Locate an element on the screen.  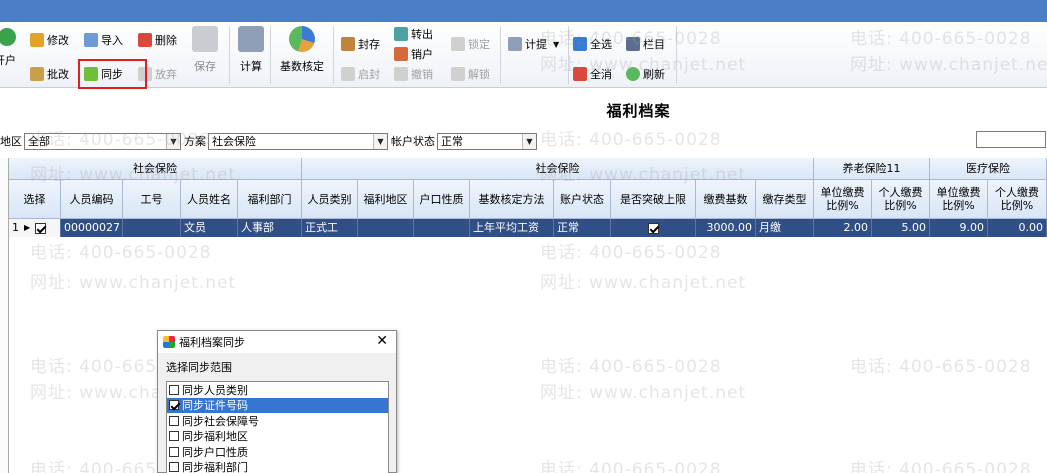
toolbar: 开户 修改 导入 删除 批改 同步 放弃 保存 计算 基数核定 封存 is located at coordinates (523, 55).